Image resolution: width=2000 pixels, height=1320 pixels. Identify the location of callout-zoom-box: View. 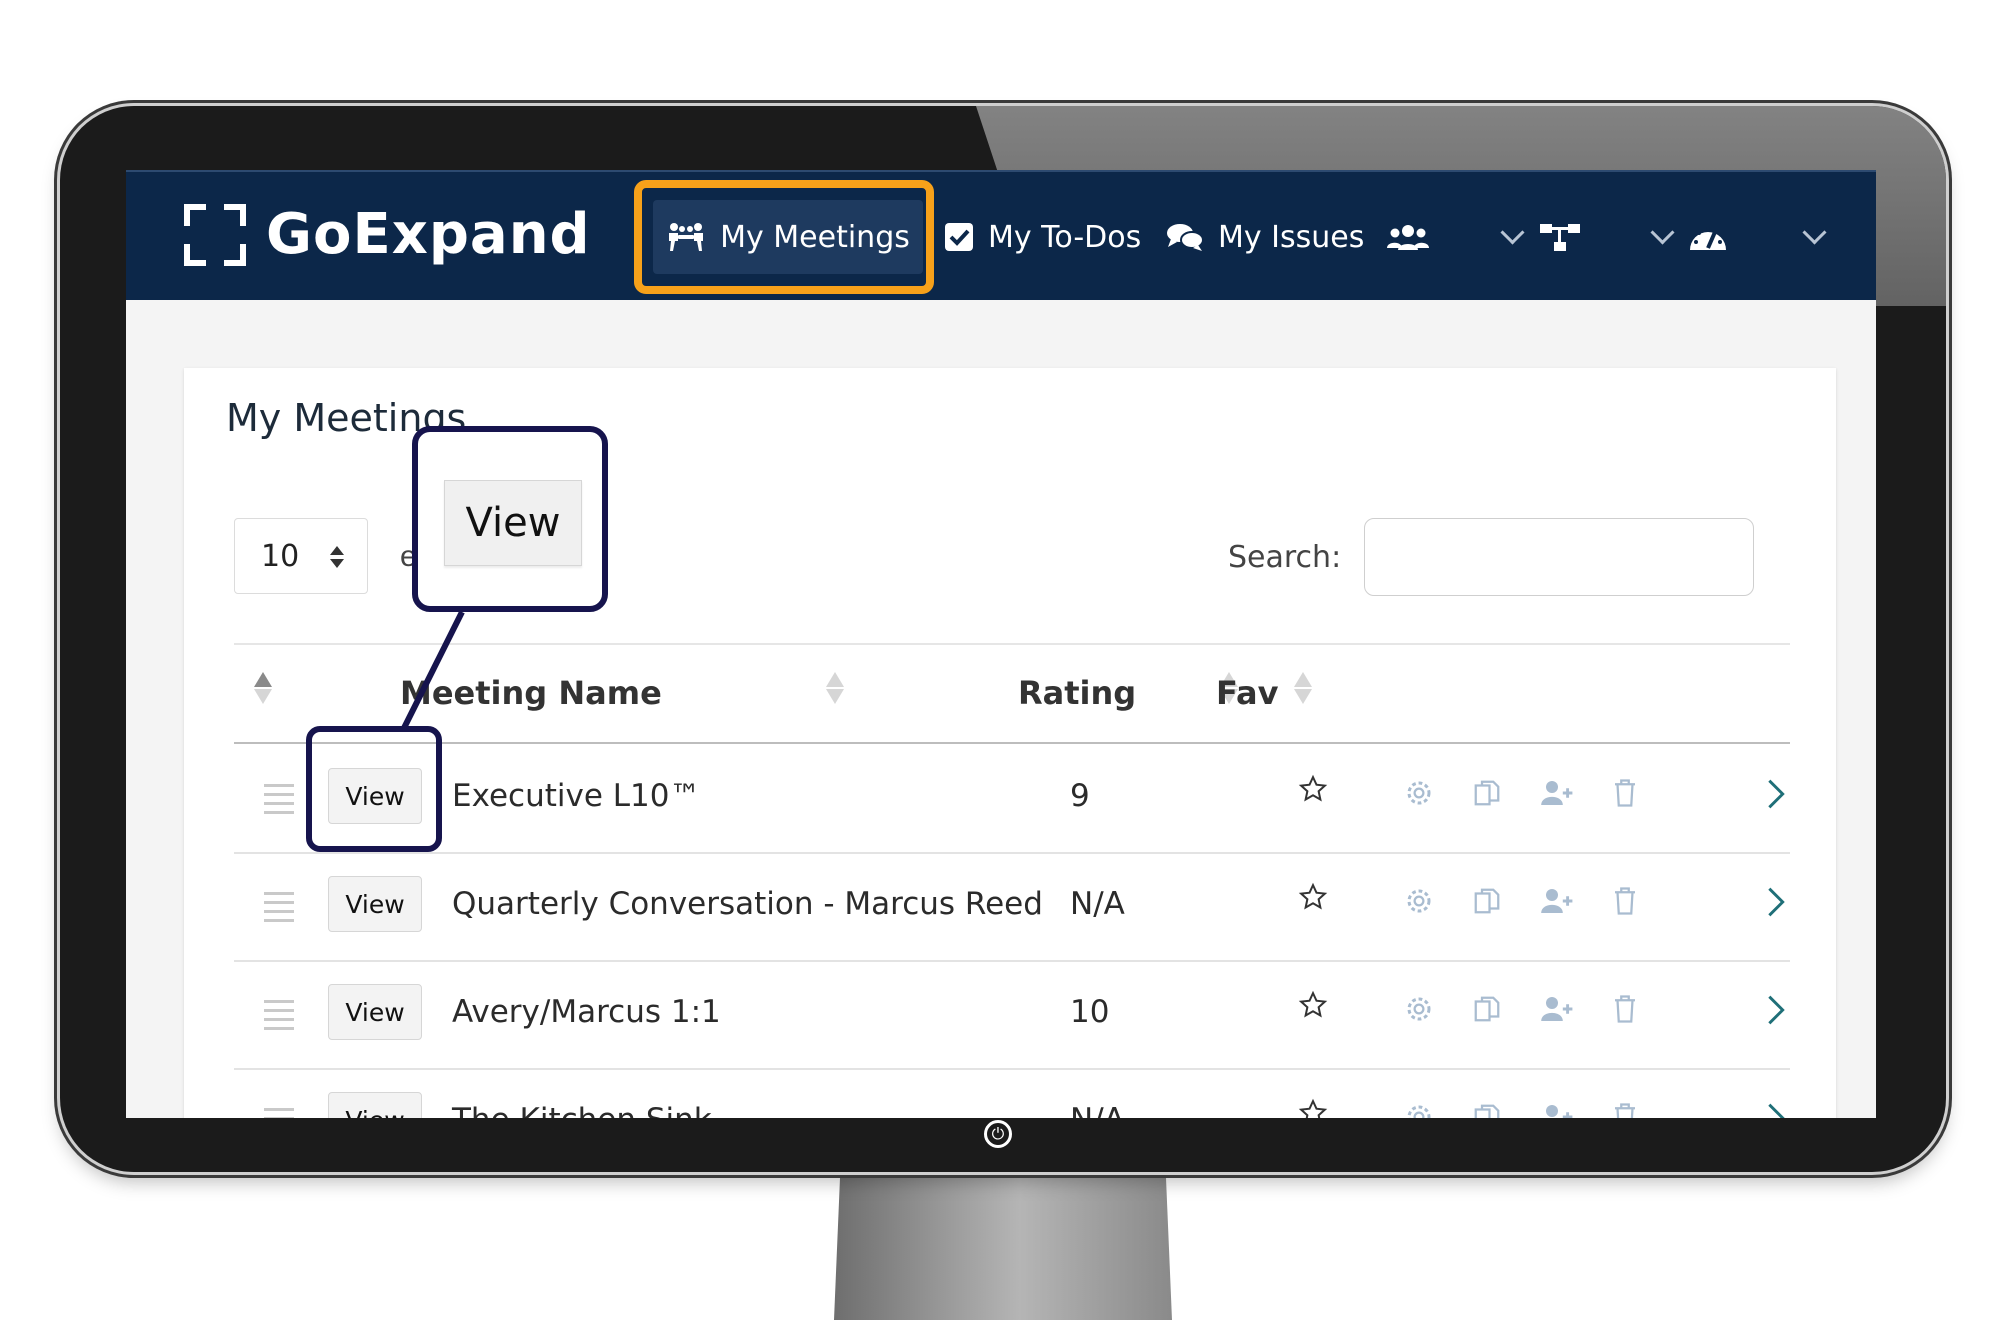
(510, 519).